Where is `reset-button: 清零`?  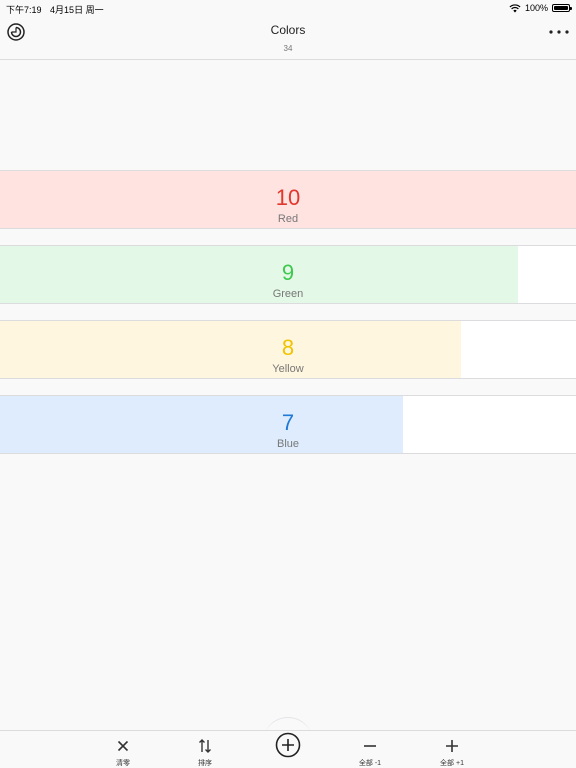 reset-button: 清零 is located at coordinates (123, 749).